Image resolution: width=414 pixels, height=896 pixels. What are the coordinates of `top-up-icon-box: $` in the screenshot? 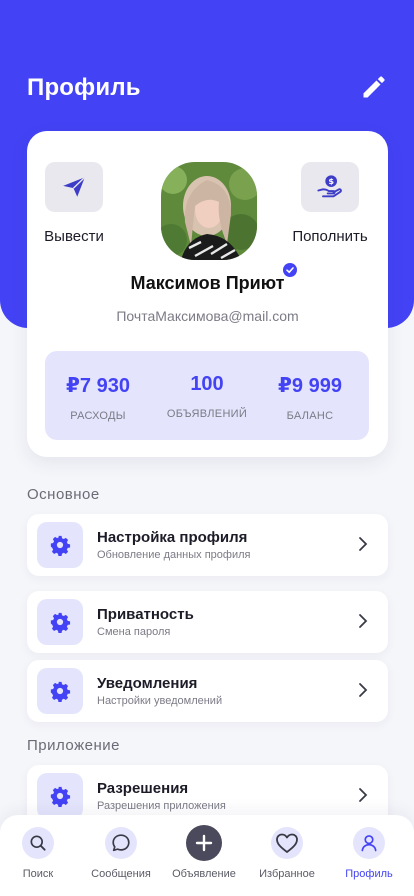 It's located at (330, 187).